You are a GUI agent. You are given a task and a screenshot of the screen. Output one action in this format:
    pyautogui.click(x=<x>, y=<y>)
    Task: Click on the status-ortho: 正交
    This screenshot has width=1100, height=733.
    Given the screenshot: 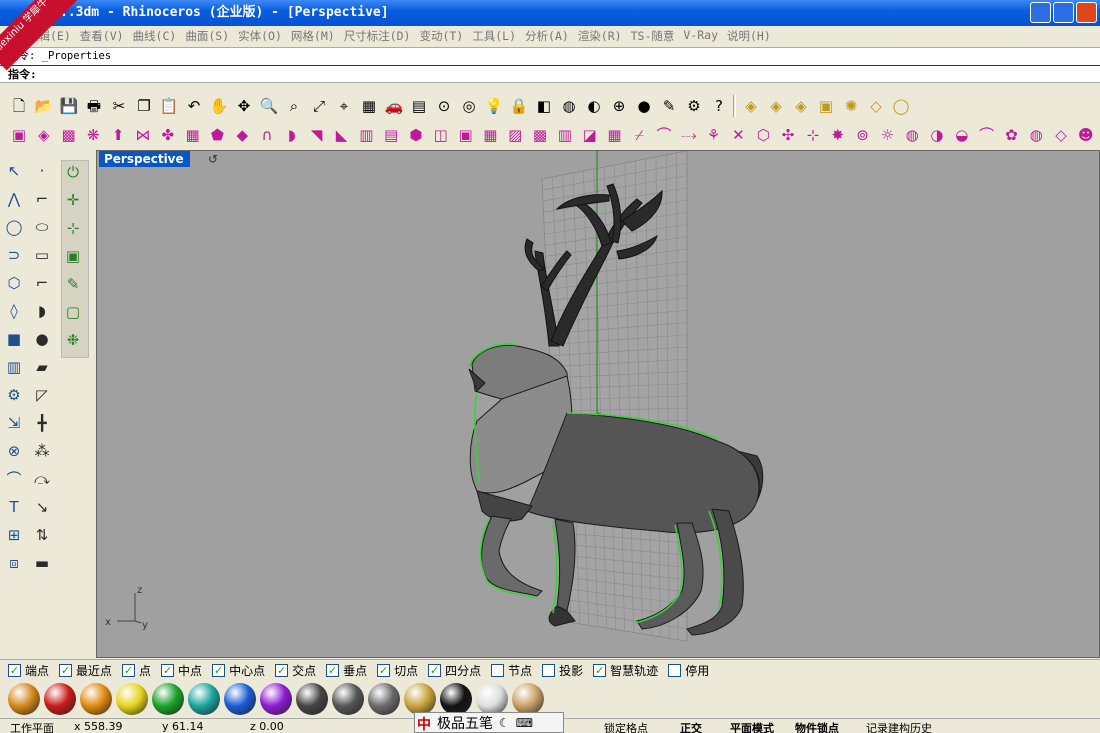 What is the action you would take?
    pyautogui.click(x=691, y=726)
    